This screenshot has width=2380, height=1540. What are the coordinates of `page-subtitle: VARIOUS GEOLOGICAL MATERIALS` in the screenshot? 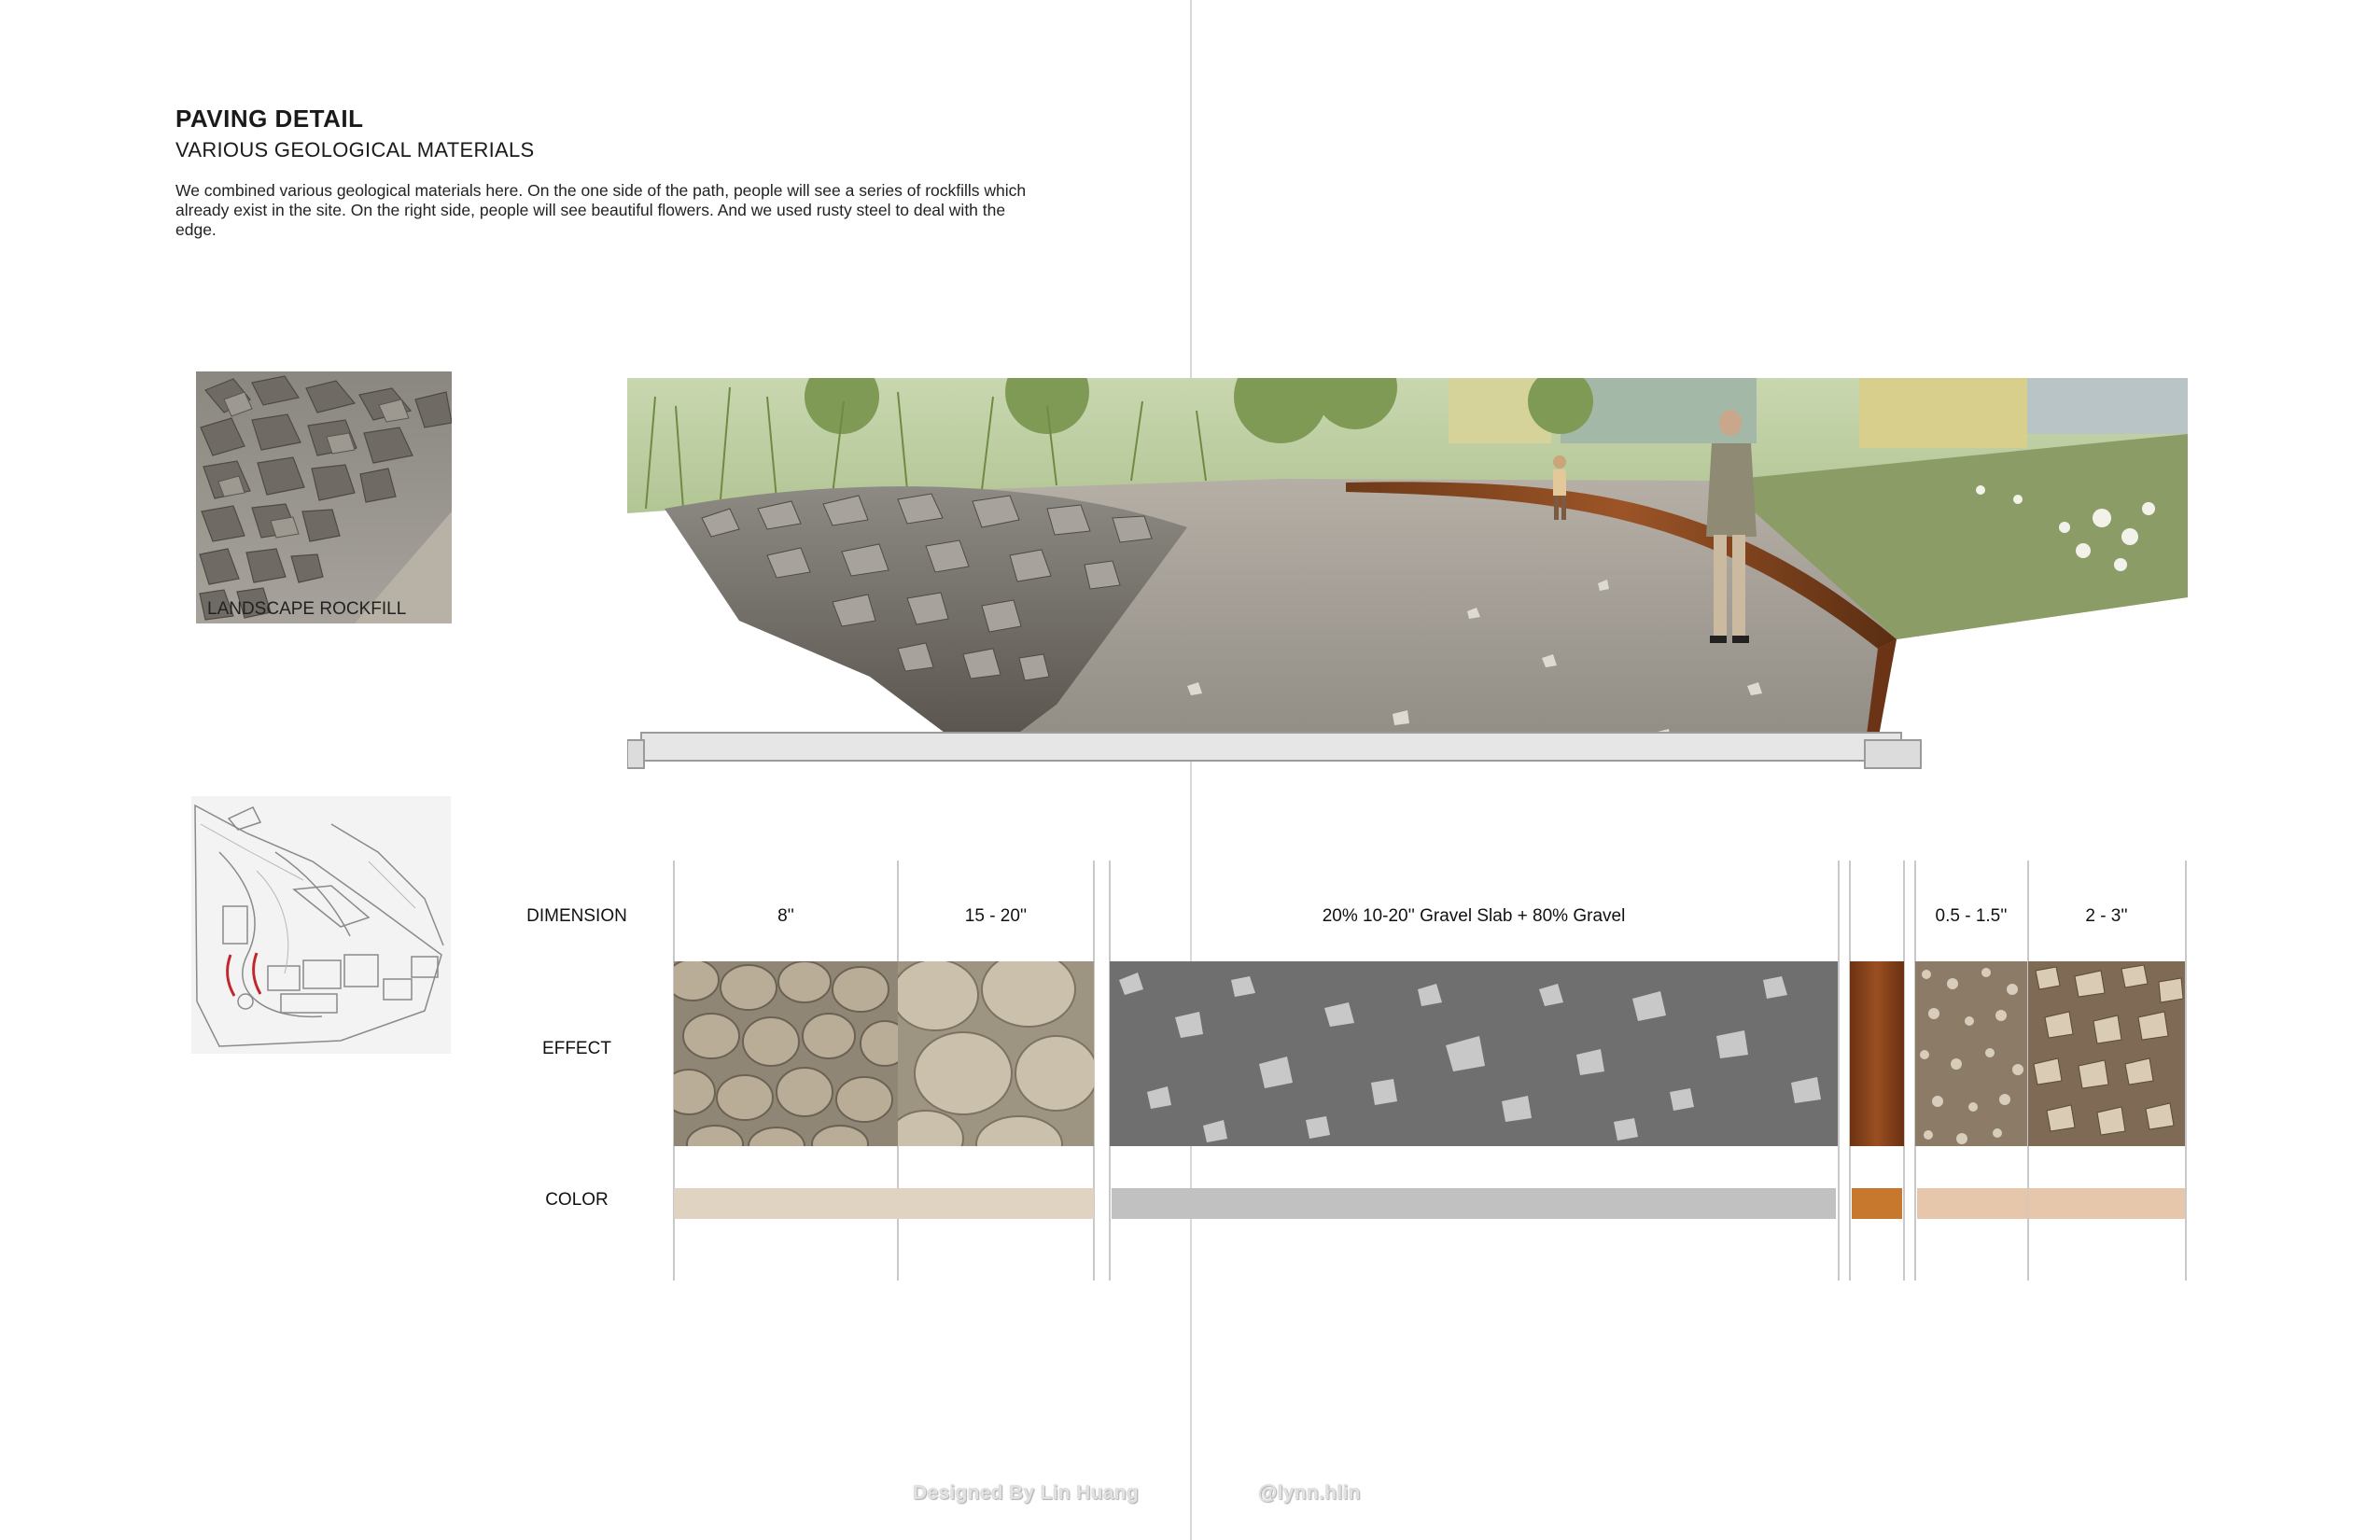 It's located at (355, 149).